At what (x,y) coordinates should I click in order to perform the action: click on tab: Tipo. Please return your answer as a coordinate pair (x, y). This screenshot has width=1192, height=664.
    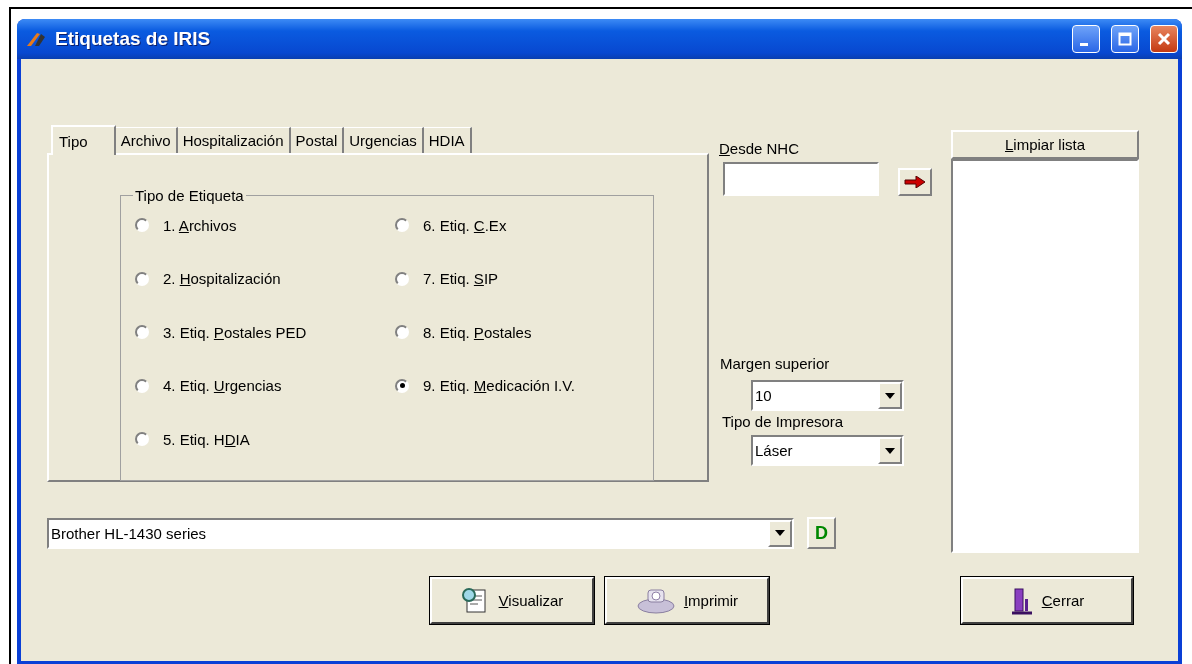
    Looking at the image, I should click on (83, 140).